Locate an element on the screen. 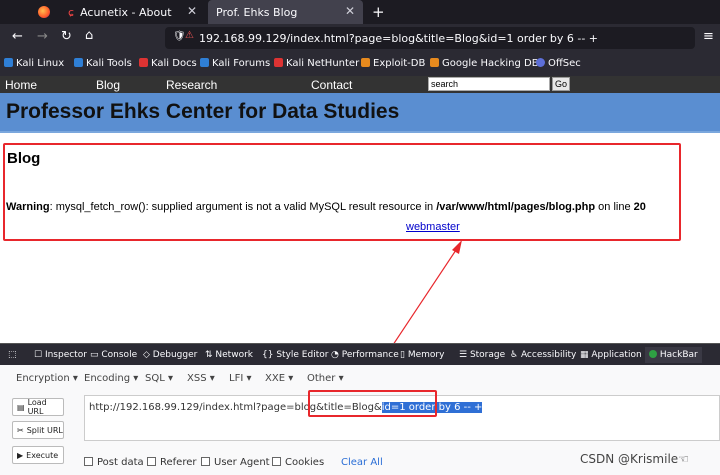 This screenshot has width=720, height=475. execute-icon: ▶ is located at coordinates (20, 455).